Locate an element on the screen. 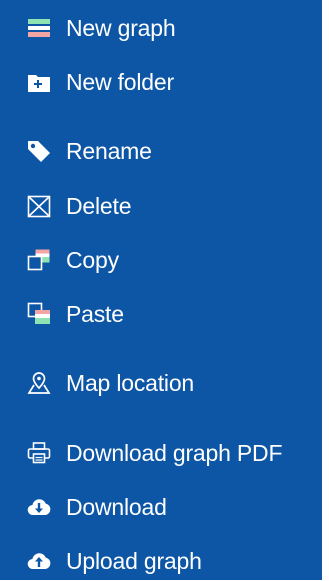  paste-icon is located at coordinates (41, 314).